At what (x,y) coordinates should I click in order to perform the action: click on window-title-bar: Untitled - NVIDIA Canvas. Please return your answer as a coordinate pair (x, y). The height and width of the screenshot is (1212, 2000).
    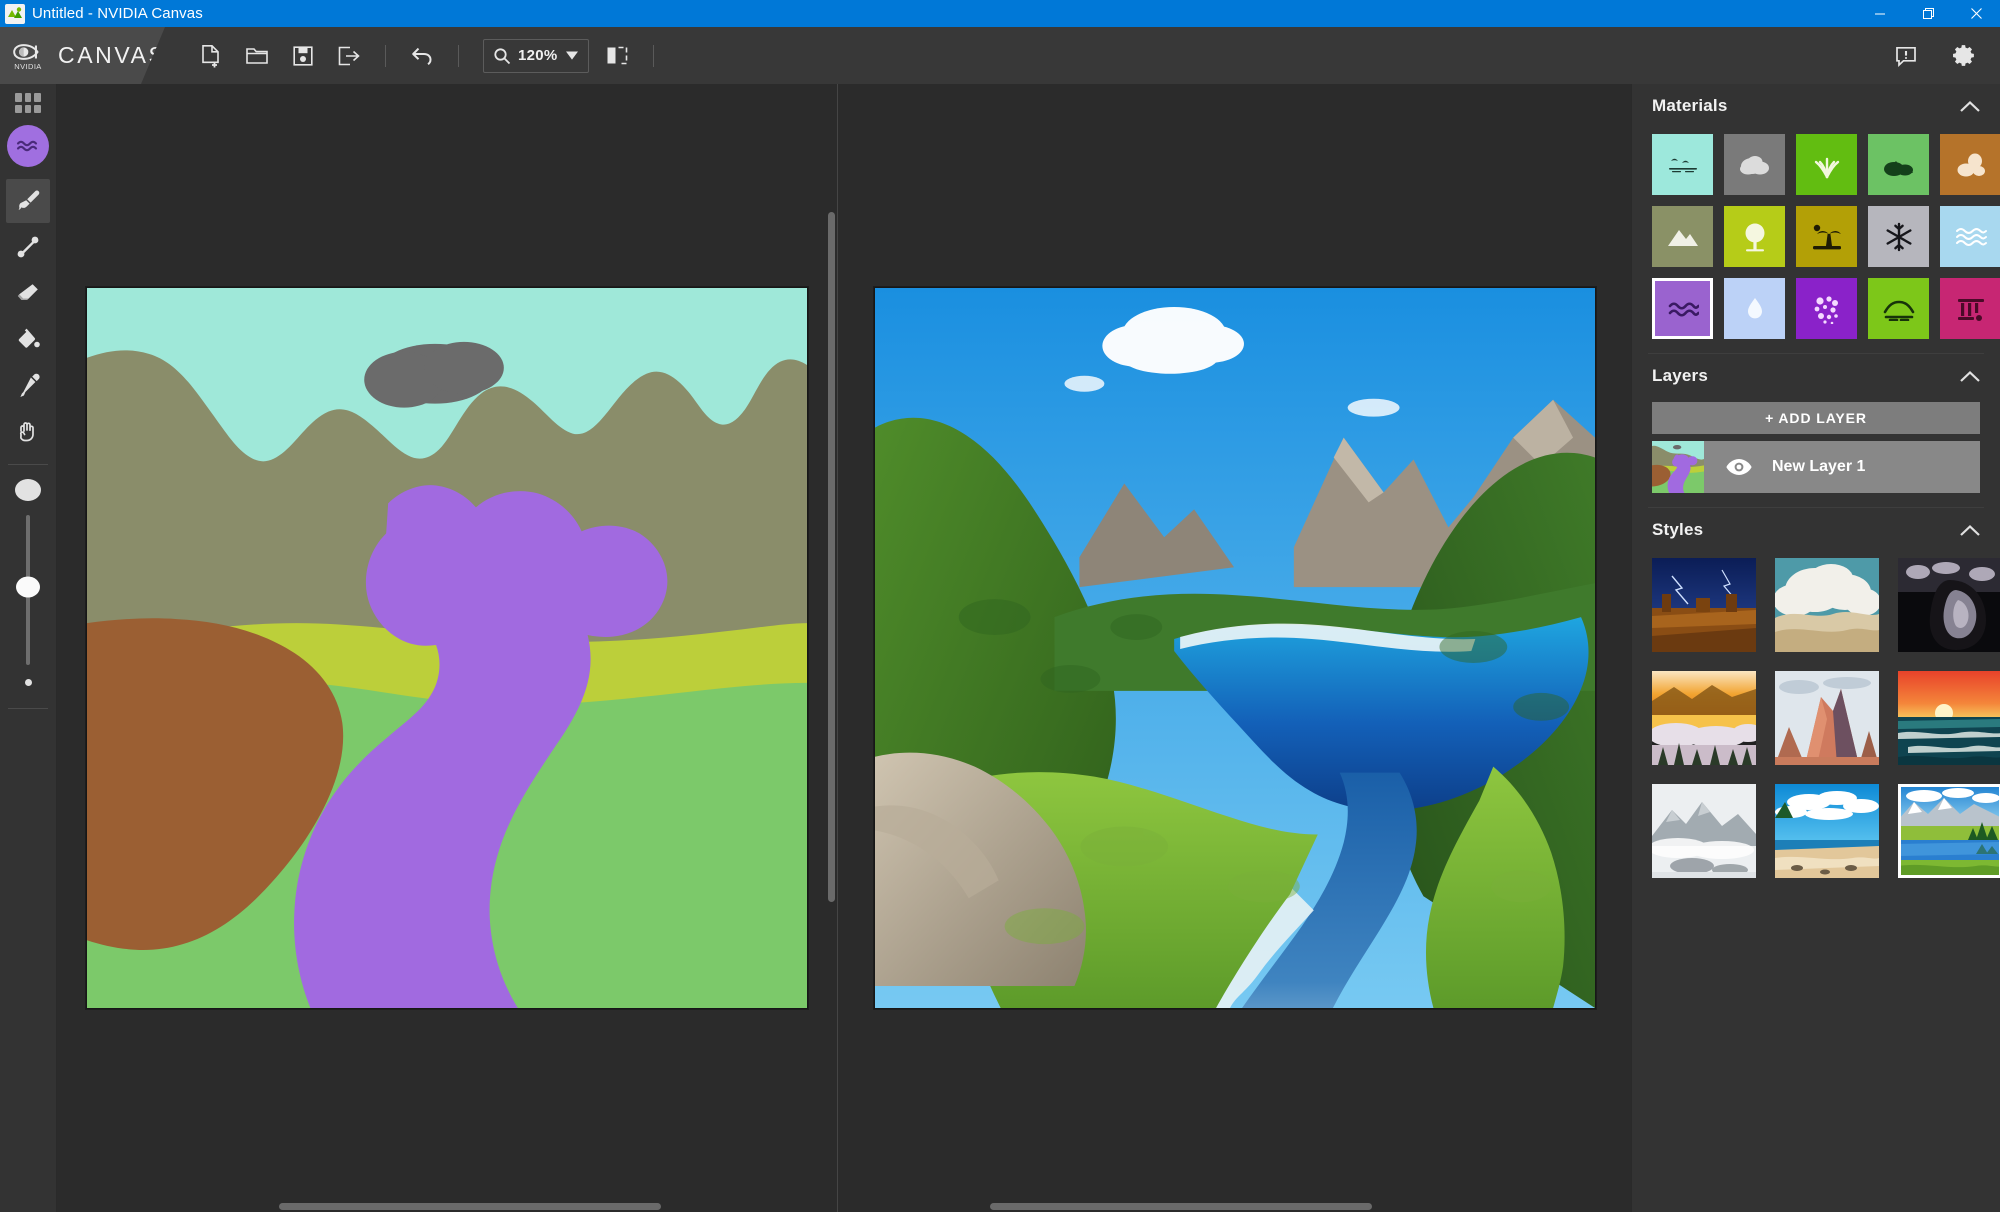
    Looking at the image, I should click on (1000, 13).